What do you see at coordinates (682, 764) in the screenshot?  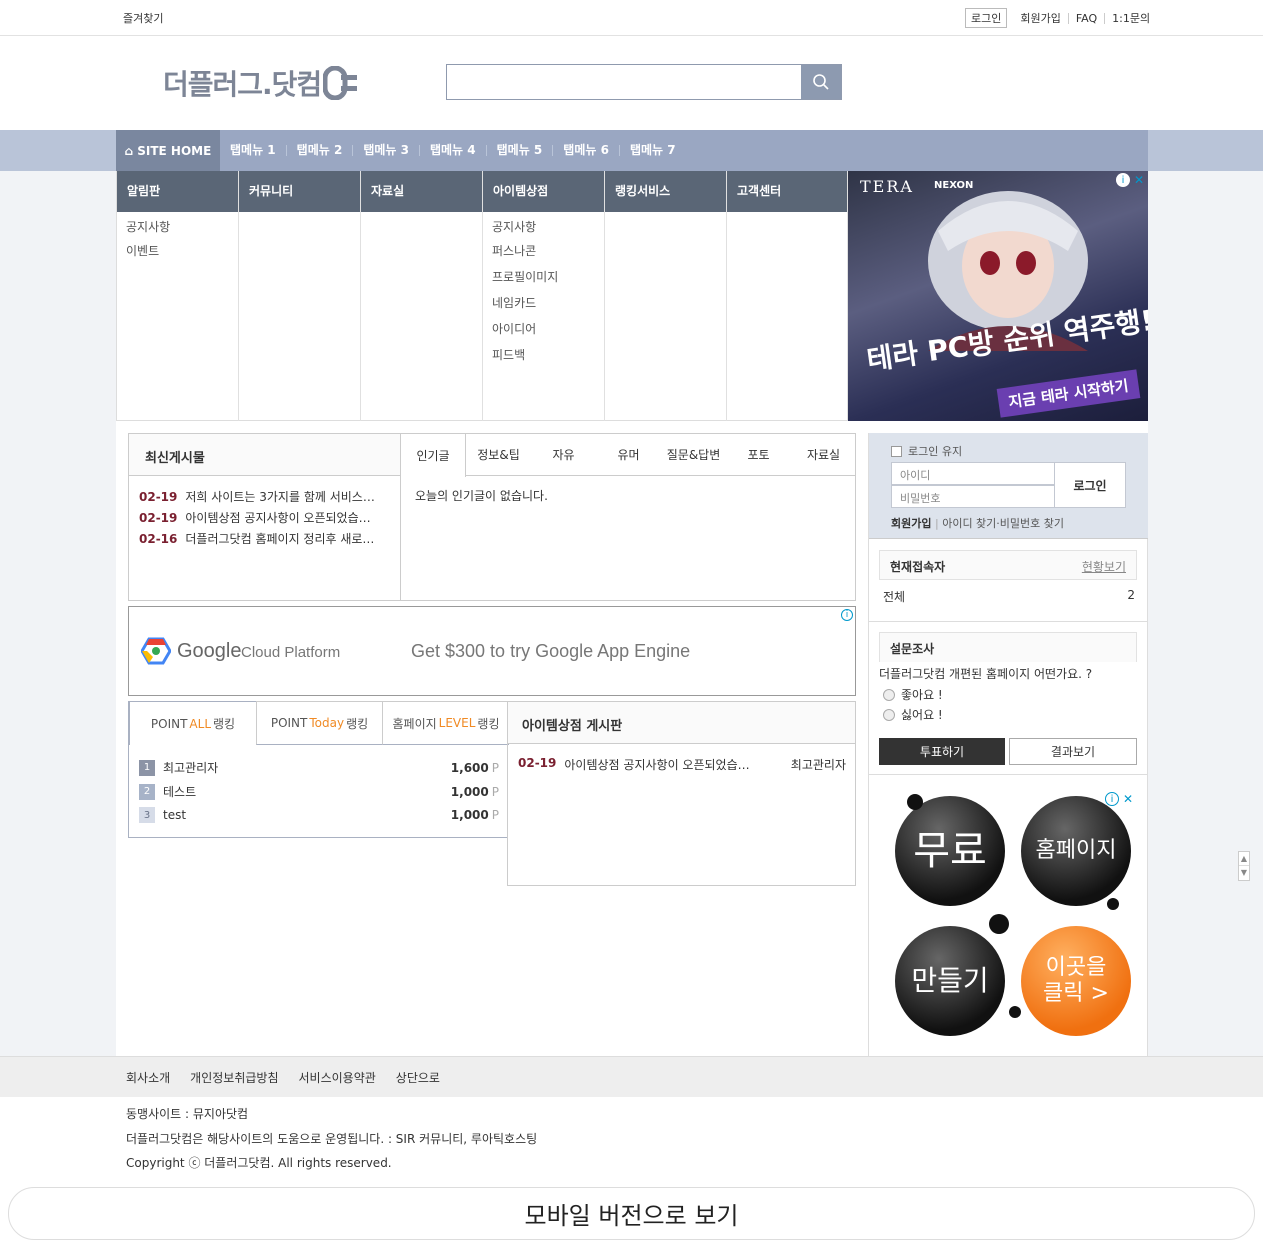 I see `list-item: 02-19 아이템상점 공지사항이 오픈되었습… 최고관리자` at bounding box center [682, 764].